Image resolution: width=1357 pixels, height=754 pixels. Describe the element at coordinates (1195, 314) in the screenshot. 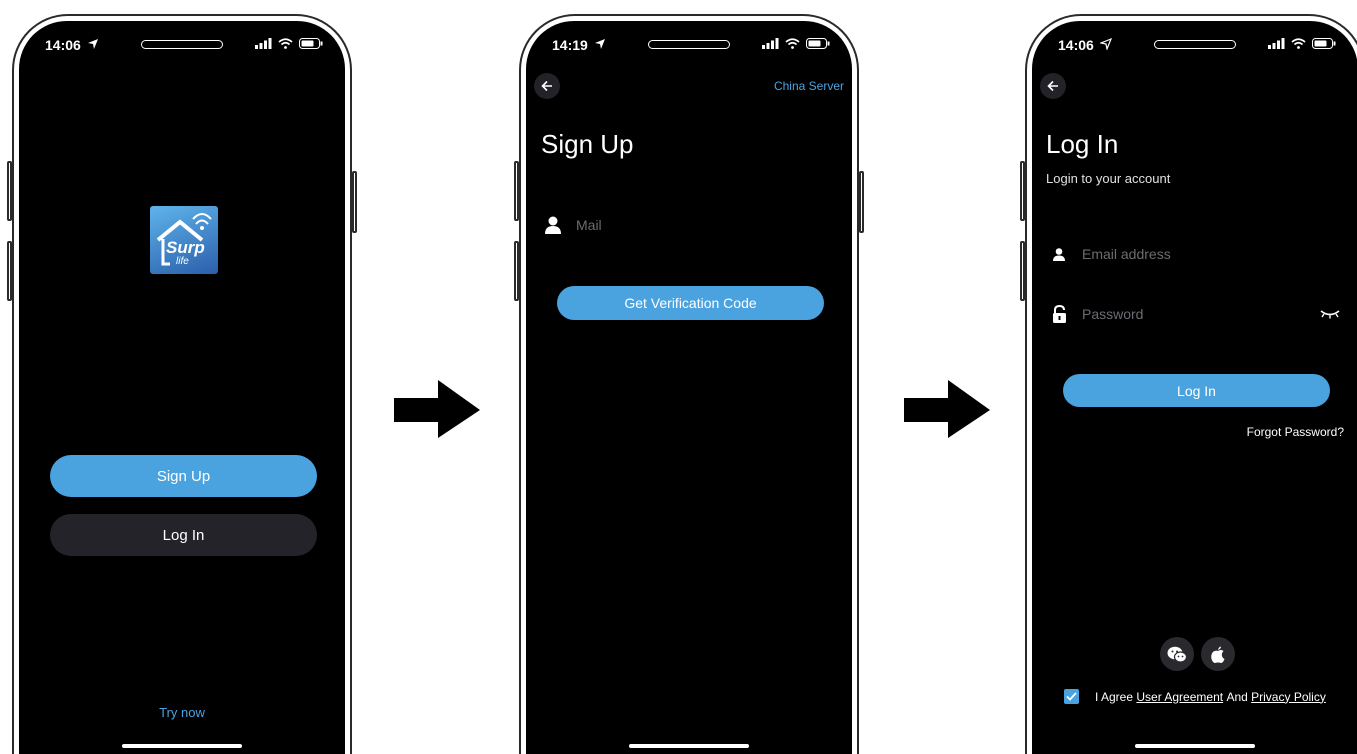

I see `password-field: Password` at that location.